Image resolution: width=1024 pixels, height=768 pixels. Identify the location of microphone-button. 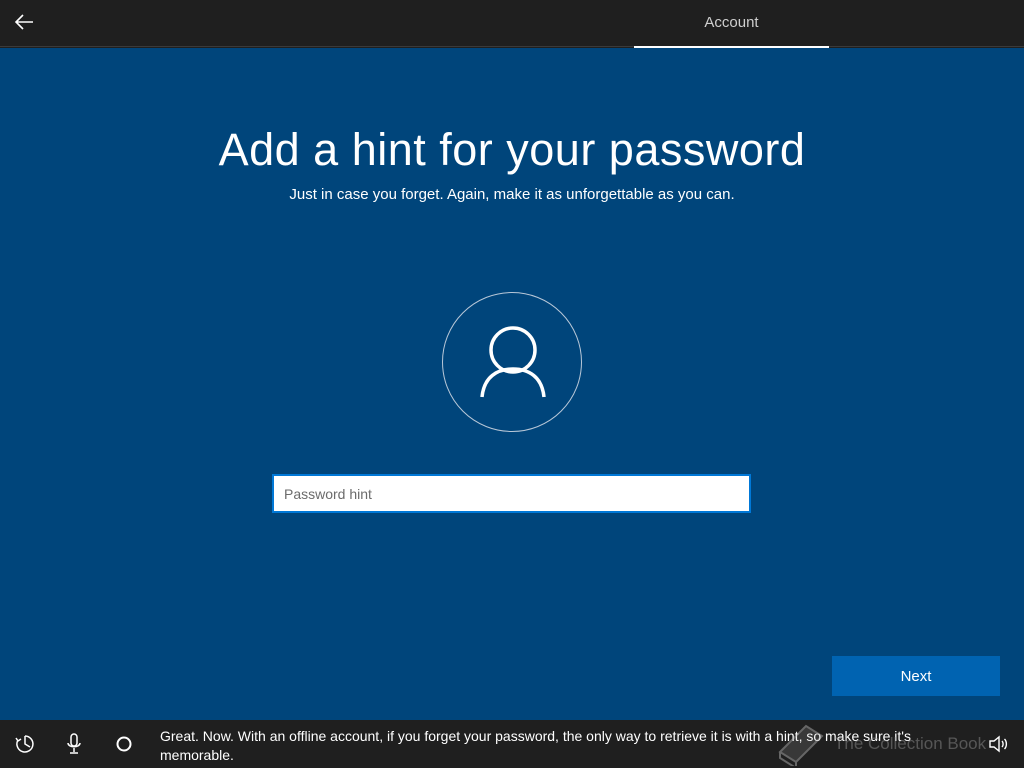
(74, 744).